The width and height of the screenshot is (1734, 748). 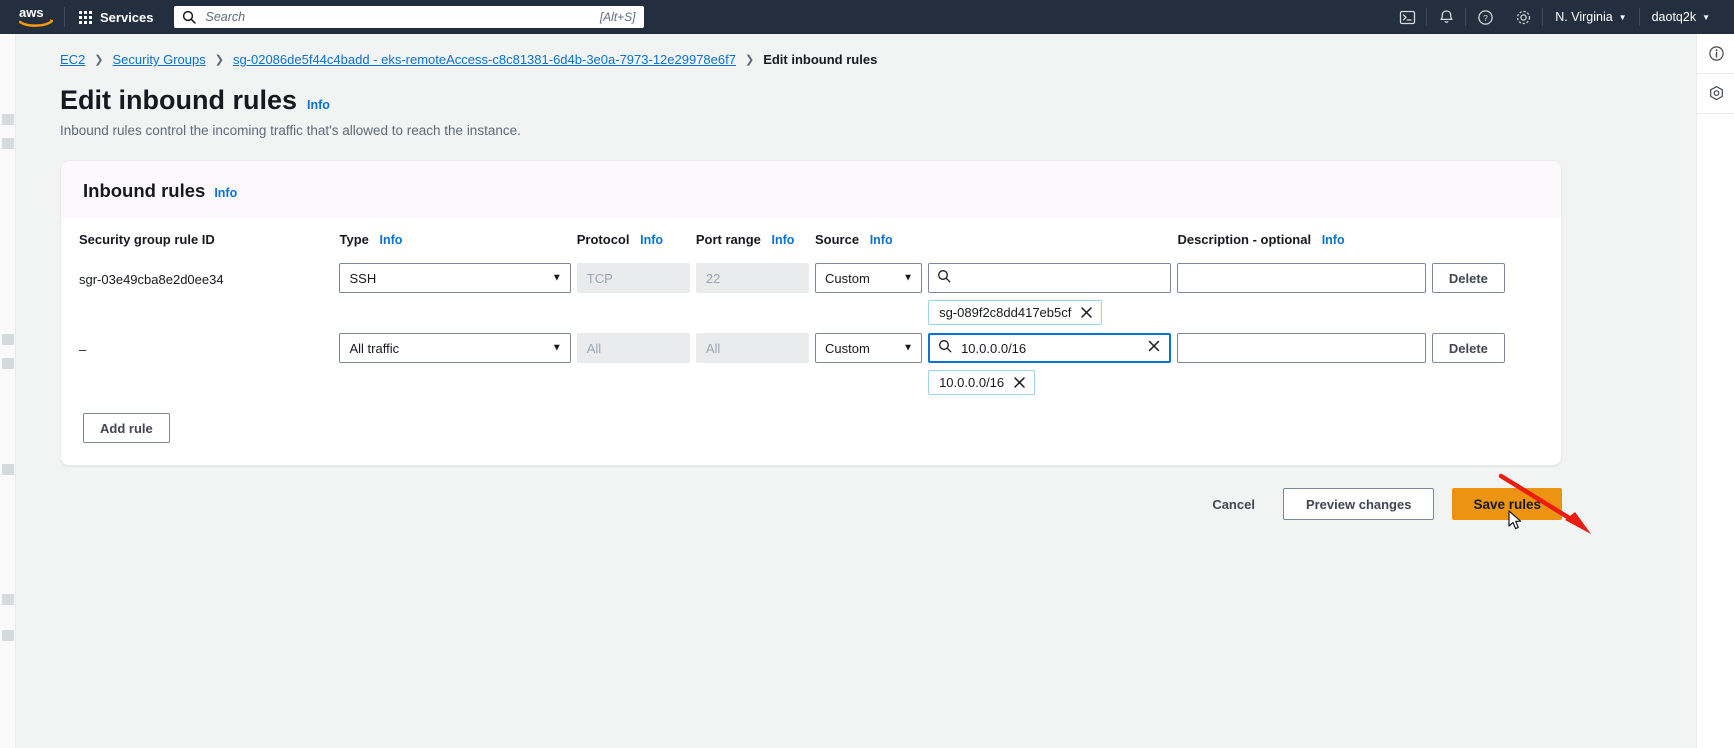 I want to click on type-select-value: SSH, so click(x=363, y=278).